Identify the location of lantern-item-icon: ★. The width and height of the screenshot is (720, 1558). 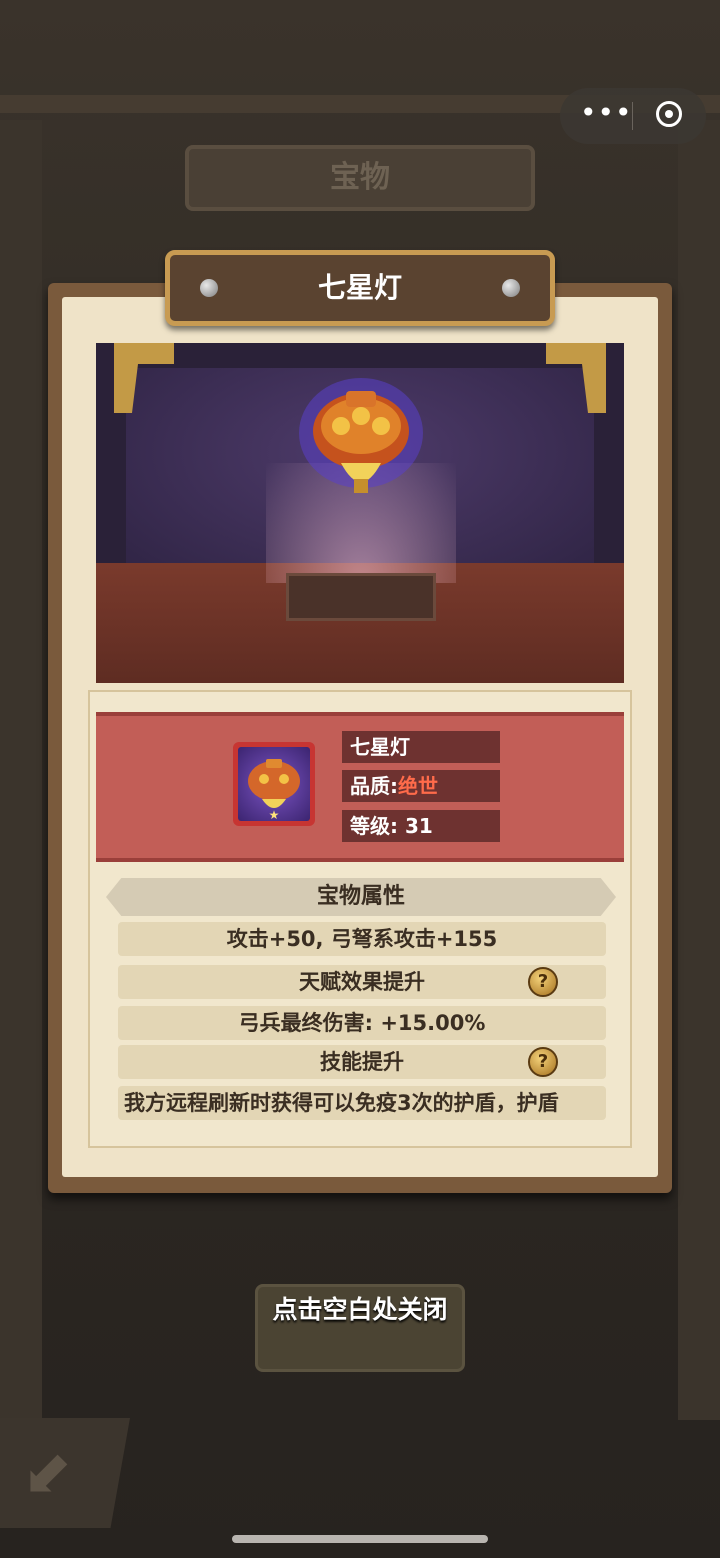
(274, 784).